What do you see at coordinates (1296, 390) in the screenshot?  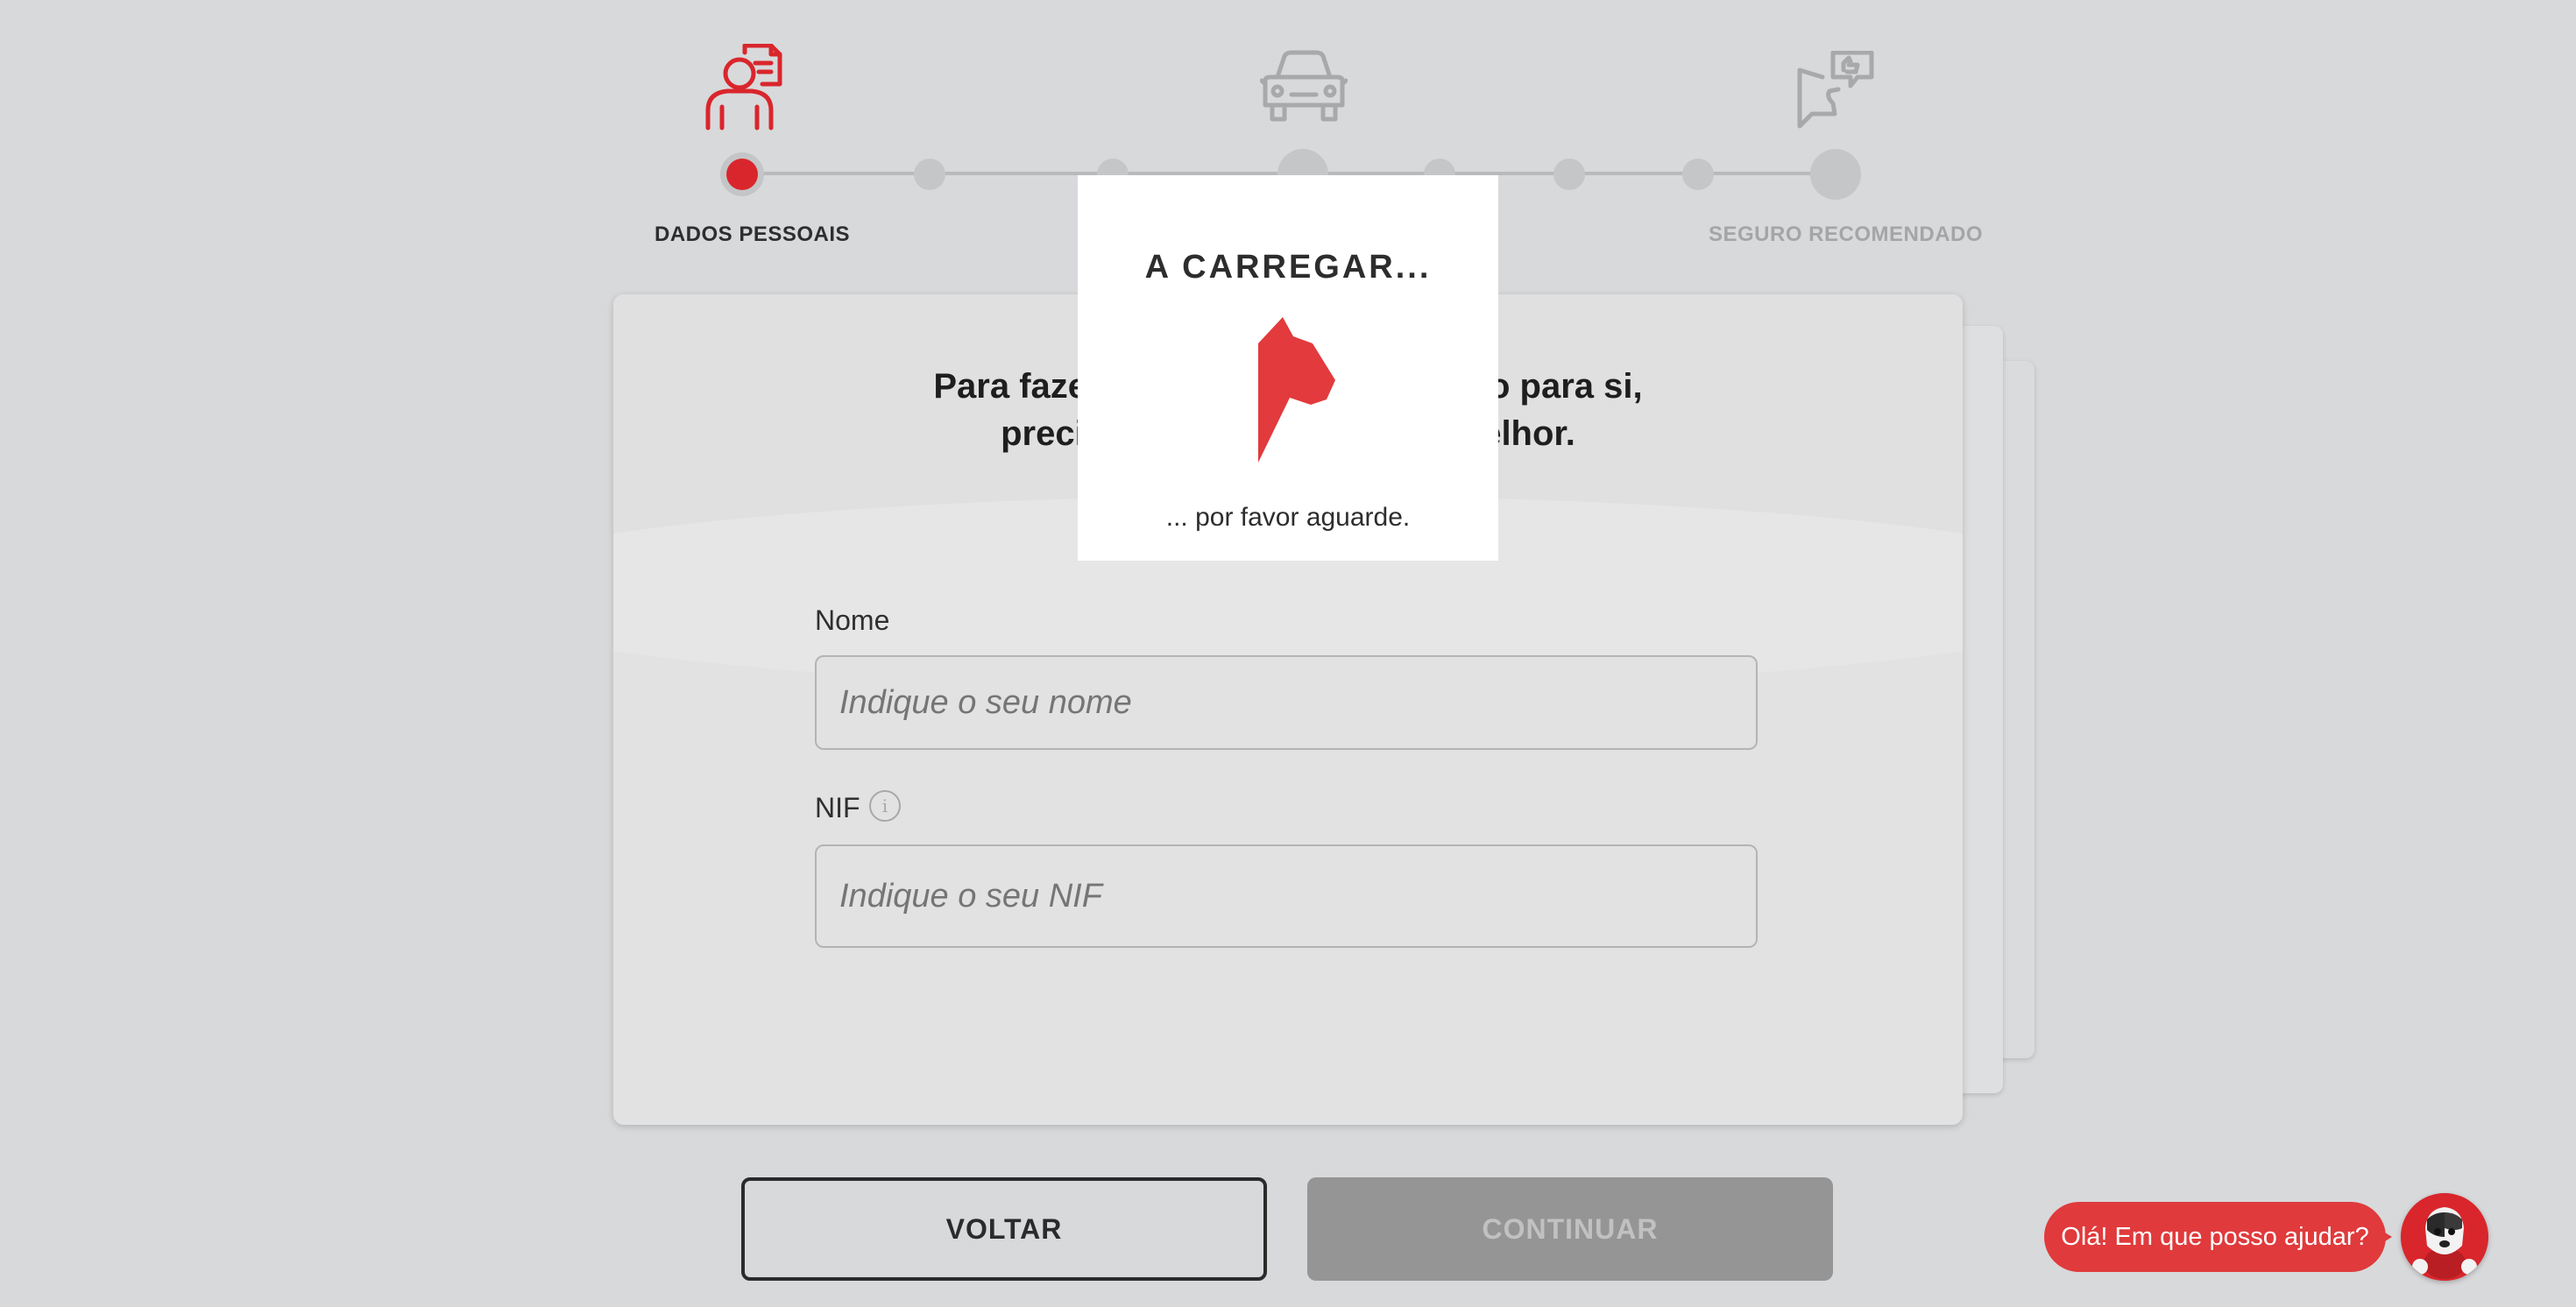 I see `brand-logo-icon` at bounding box center [1296, 390].